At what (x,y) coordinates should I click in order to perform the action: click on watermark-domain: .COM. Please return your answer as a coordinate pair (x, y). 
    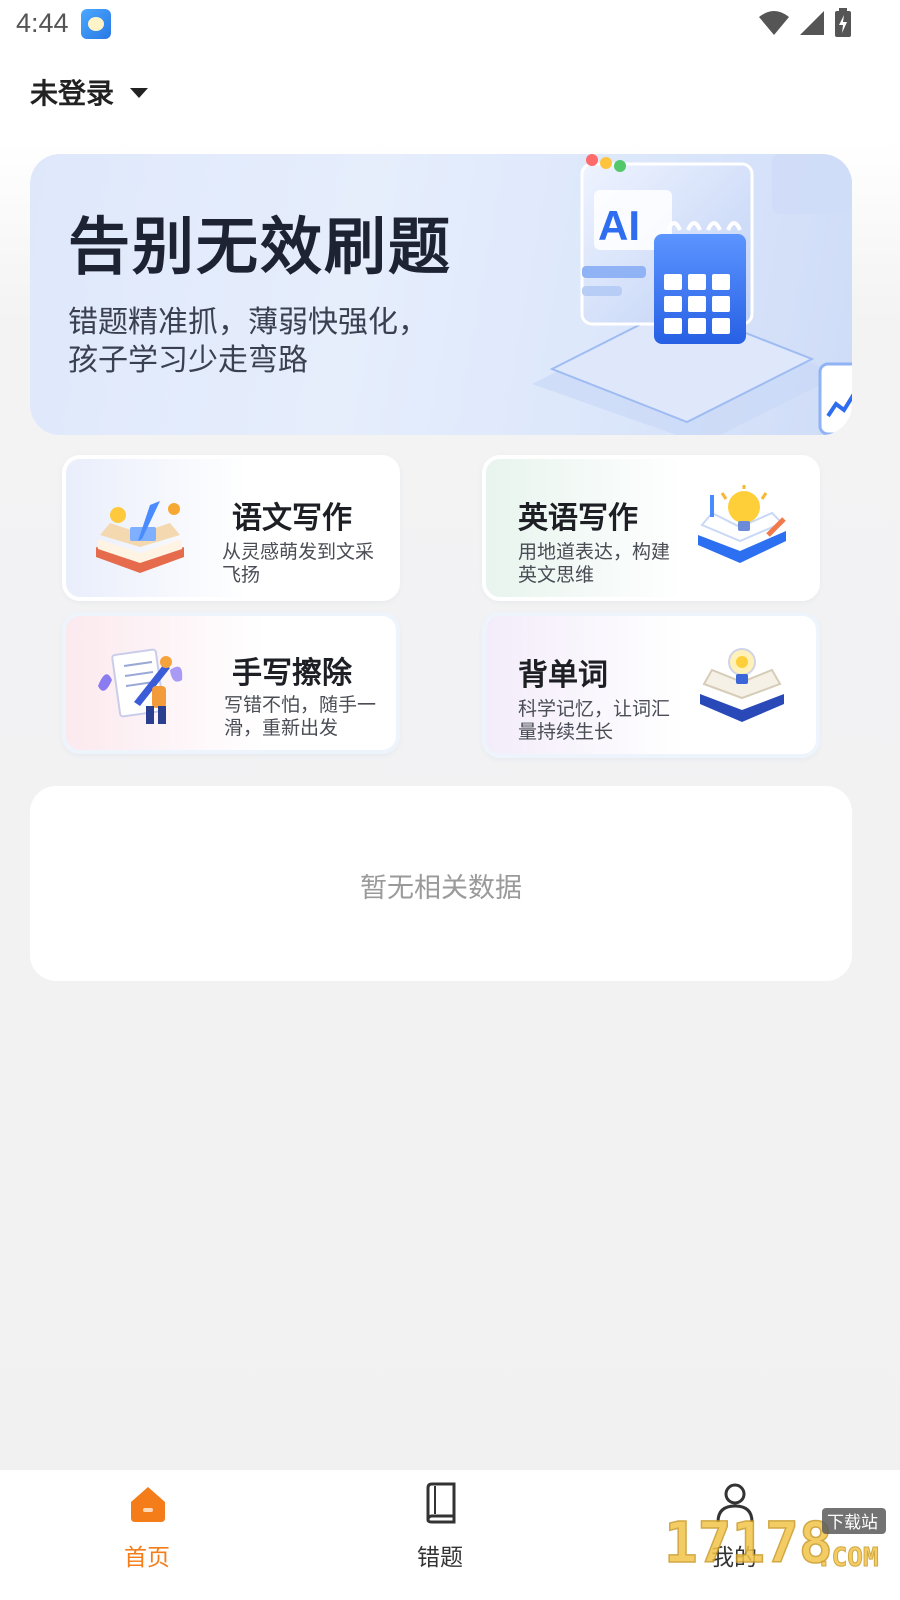
    Looking at the image, I should click on (847, 1556).